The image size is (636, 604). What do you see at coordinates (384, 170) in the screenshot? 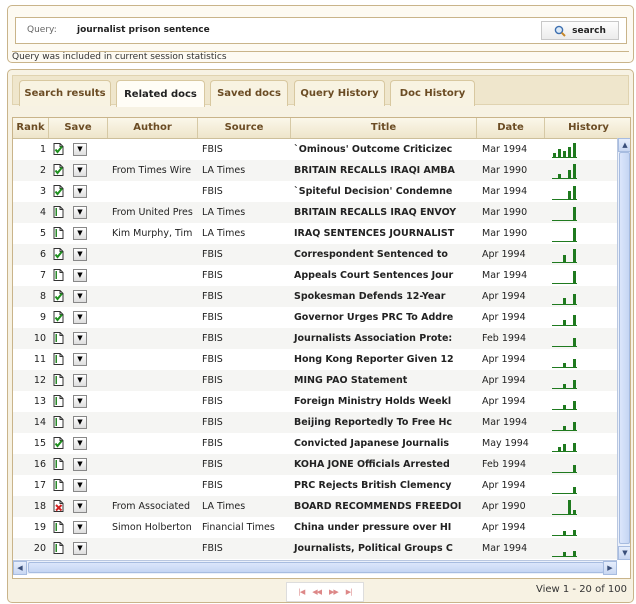
I see `title-link: BRITAIN RECALLS IRAQI AMBA` at bounding box center [384, 170].